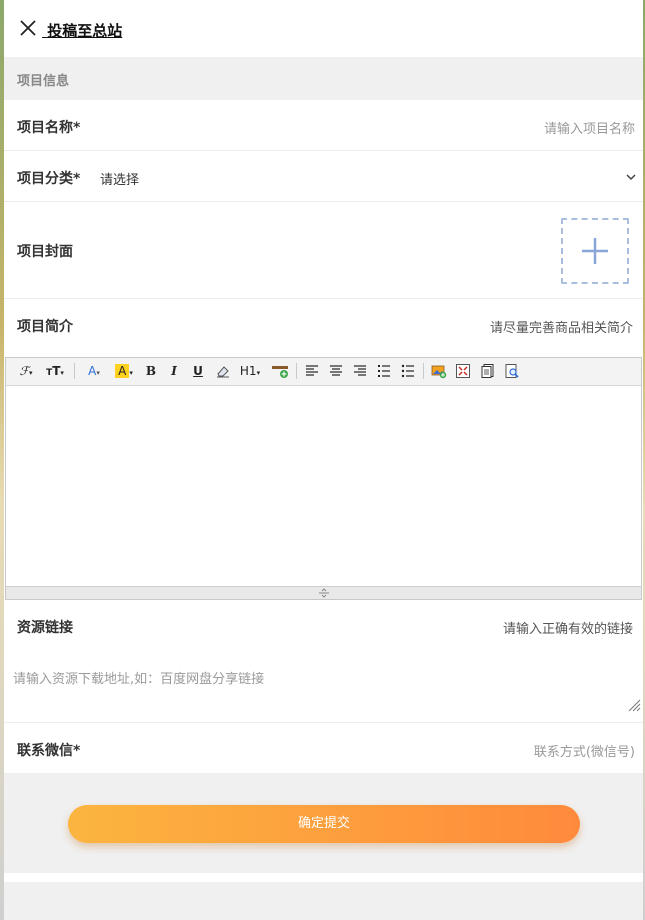 This screenshot has width=645, height=920. Describe the element at coordinates (45, 252) in the screenshot. I see `cover-label: 项目封面` at that location.